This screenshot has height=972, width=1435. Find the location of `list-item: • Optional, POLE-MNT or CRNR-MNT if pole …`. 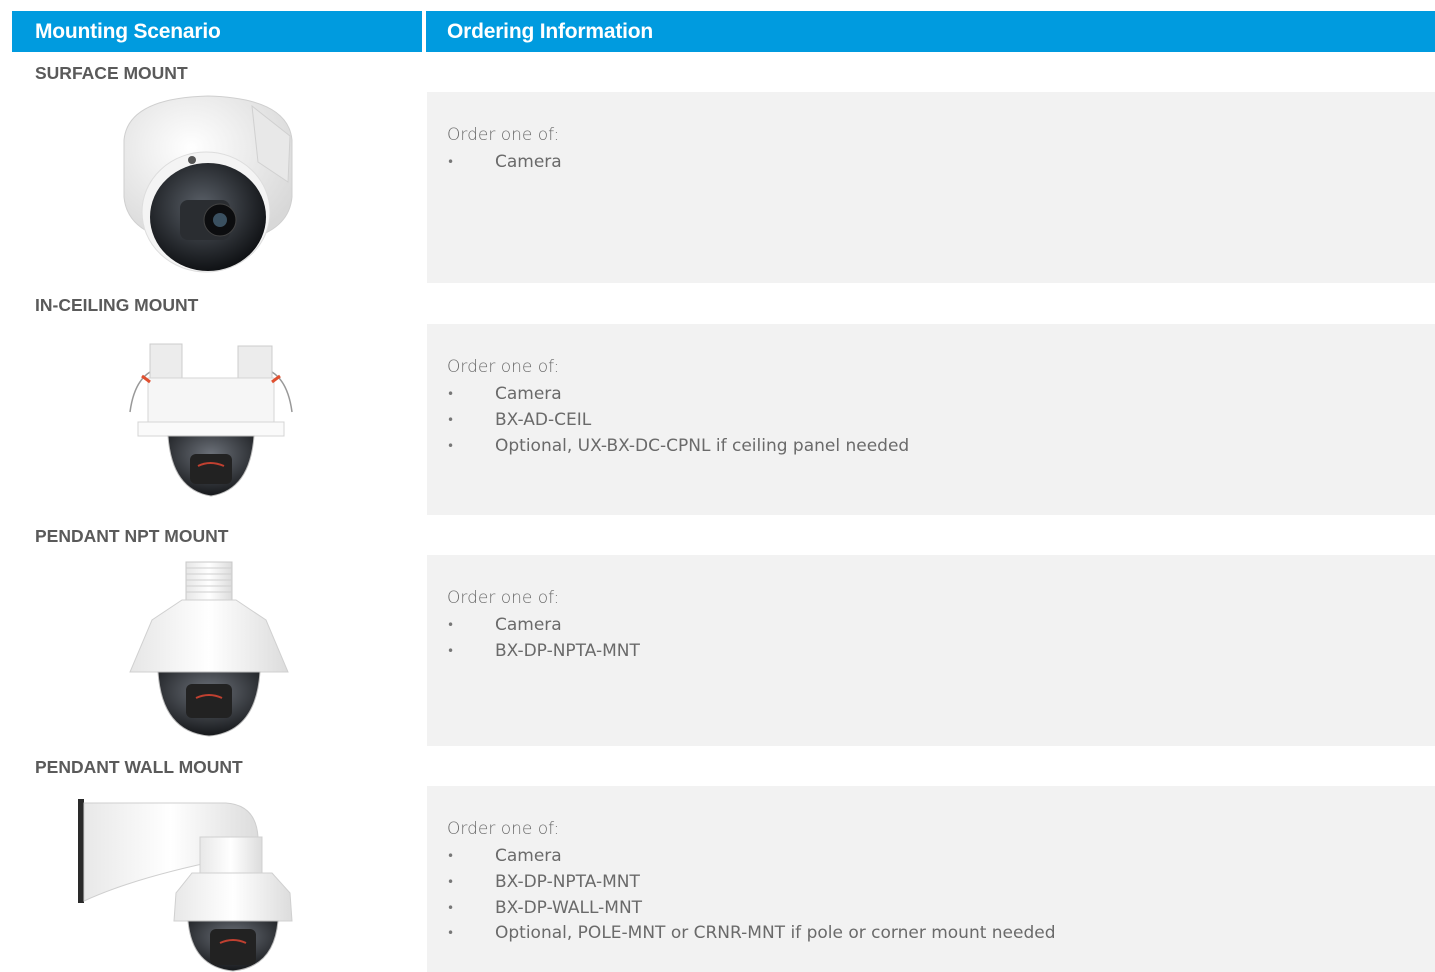

list-item: • Optional, POLE-MNT or CRNR-MNT if pole … is located at coordinates (751, 934).